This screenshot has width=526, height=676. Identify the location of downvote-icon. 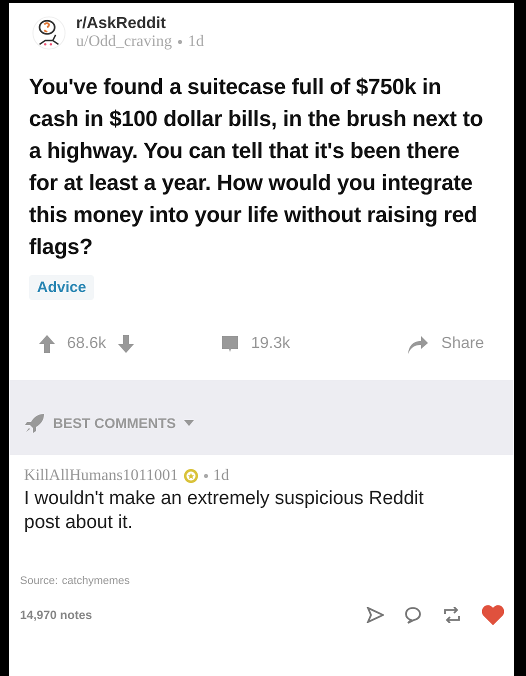
(126, 344).